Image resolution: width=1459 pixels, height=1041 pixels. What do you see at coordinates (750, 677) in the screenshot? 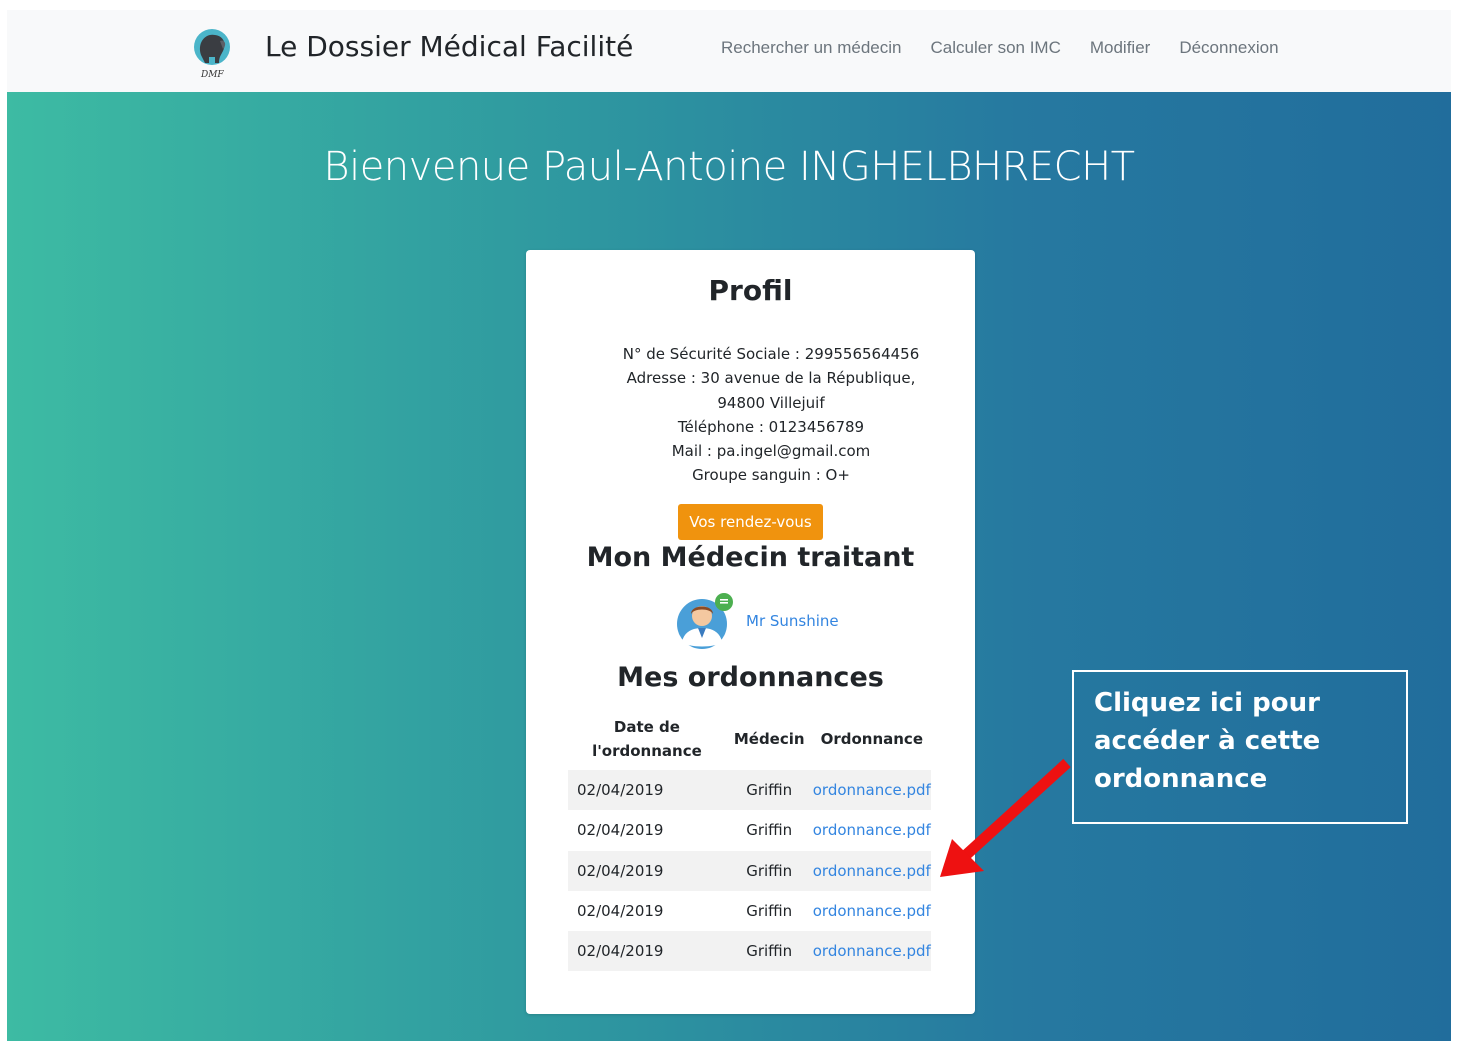
I see `ordonnances-heading: Mes ordonnances` at bounding box center [750, 677].